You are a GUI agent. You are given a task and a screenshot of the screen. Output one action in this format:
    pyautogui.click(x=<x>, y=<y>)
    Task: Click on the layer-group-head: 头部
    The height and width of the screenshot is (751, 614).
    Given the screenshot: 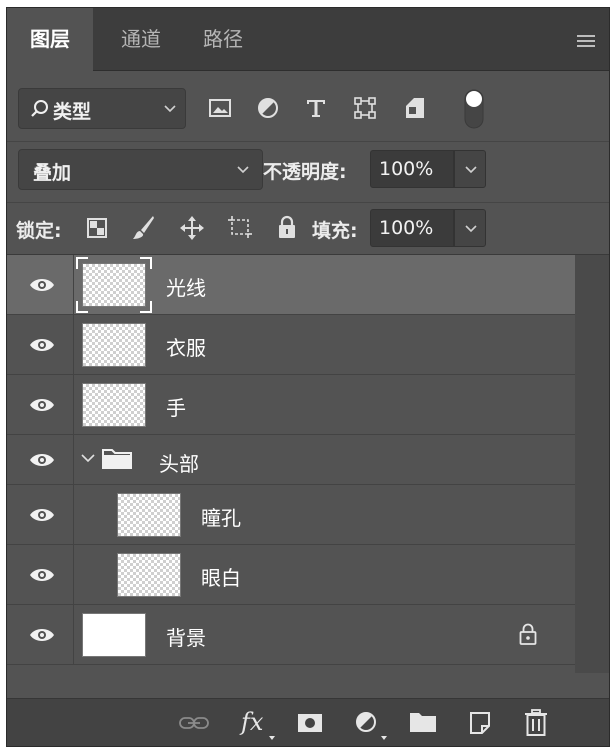 What is the action you would take?
    pyautogui.click(x=291, y=460)
    